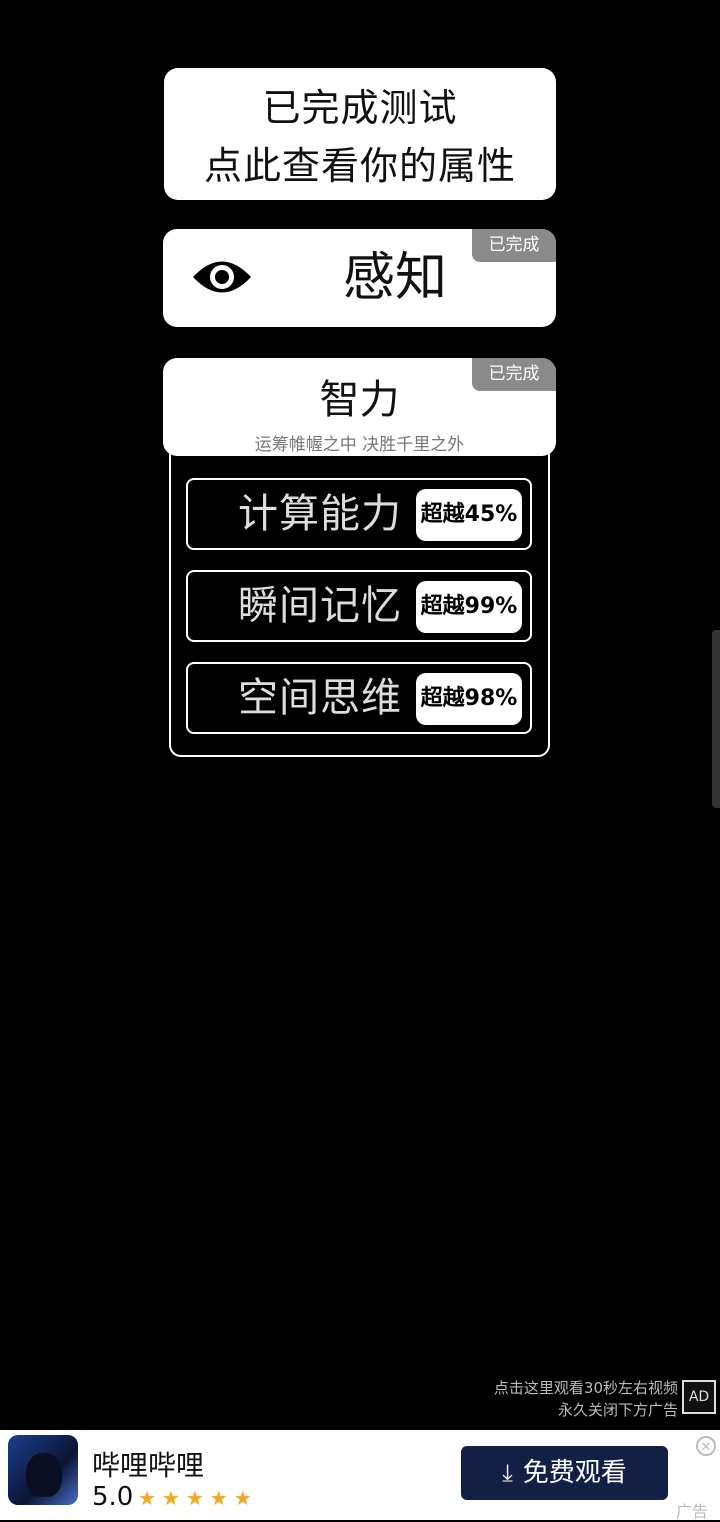  I want to click on ability-row-calculation: 计算能力 超越45%, so click(359, 514).